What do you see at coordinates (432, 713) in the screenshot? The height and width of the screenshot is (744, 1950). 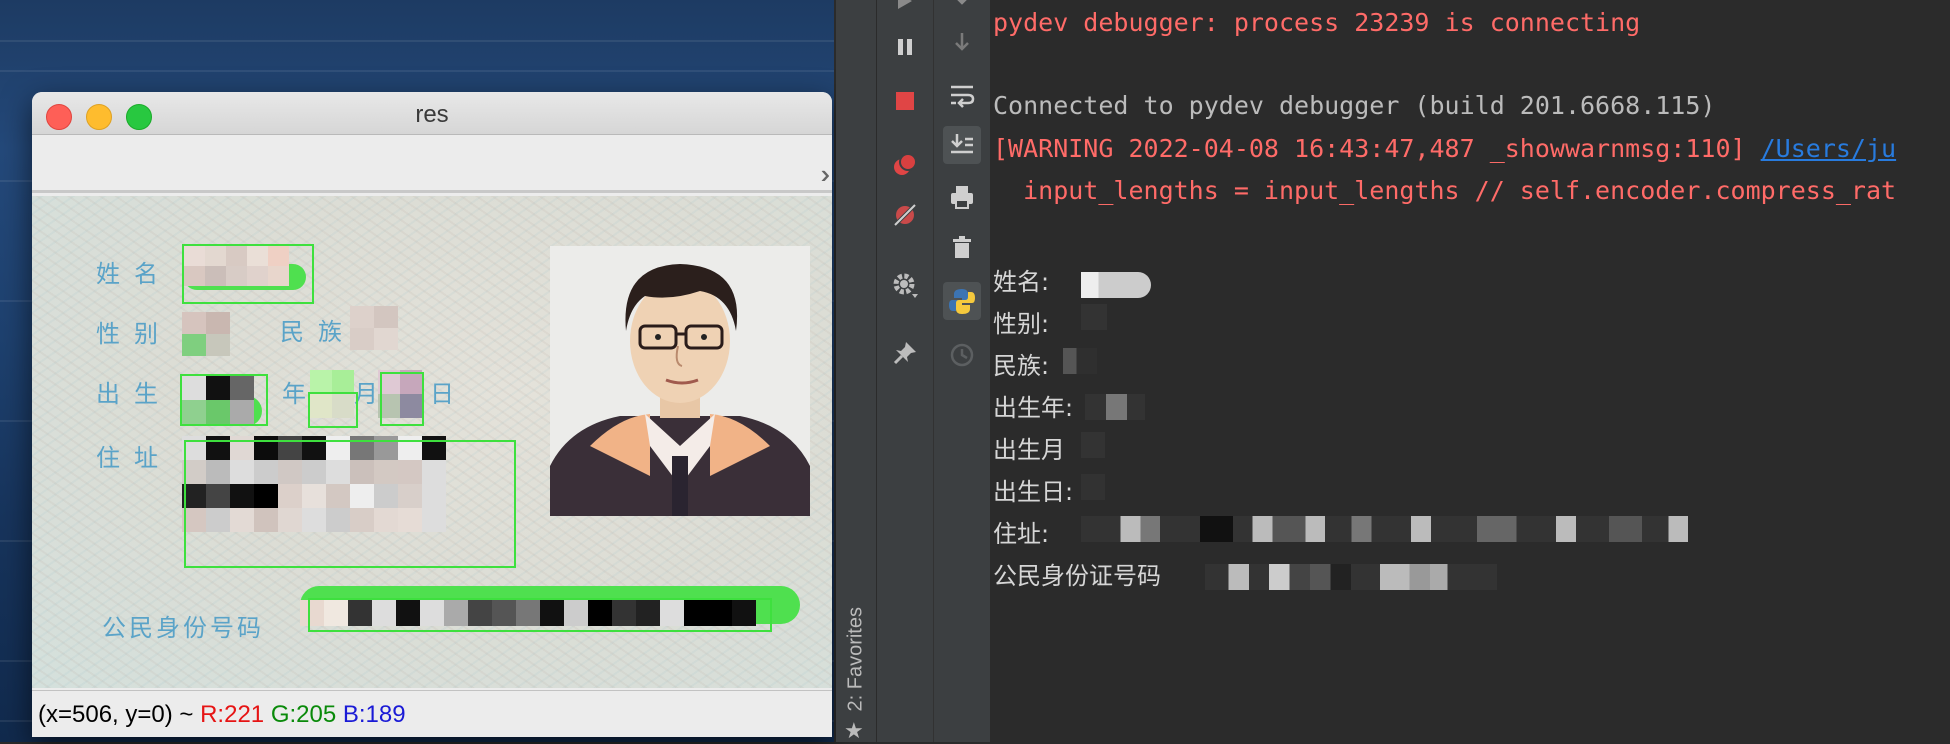 I see `status-bar: (x=506, y=0) ~ R:221 G:205 B:189` at bounding box center [432, 713].